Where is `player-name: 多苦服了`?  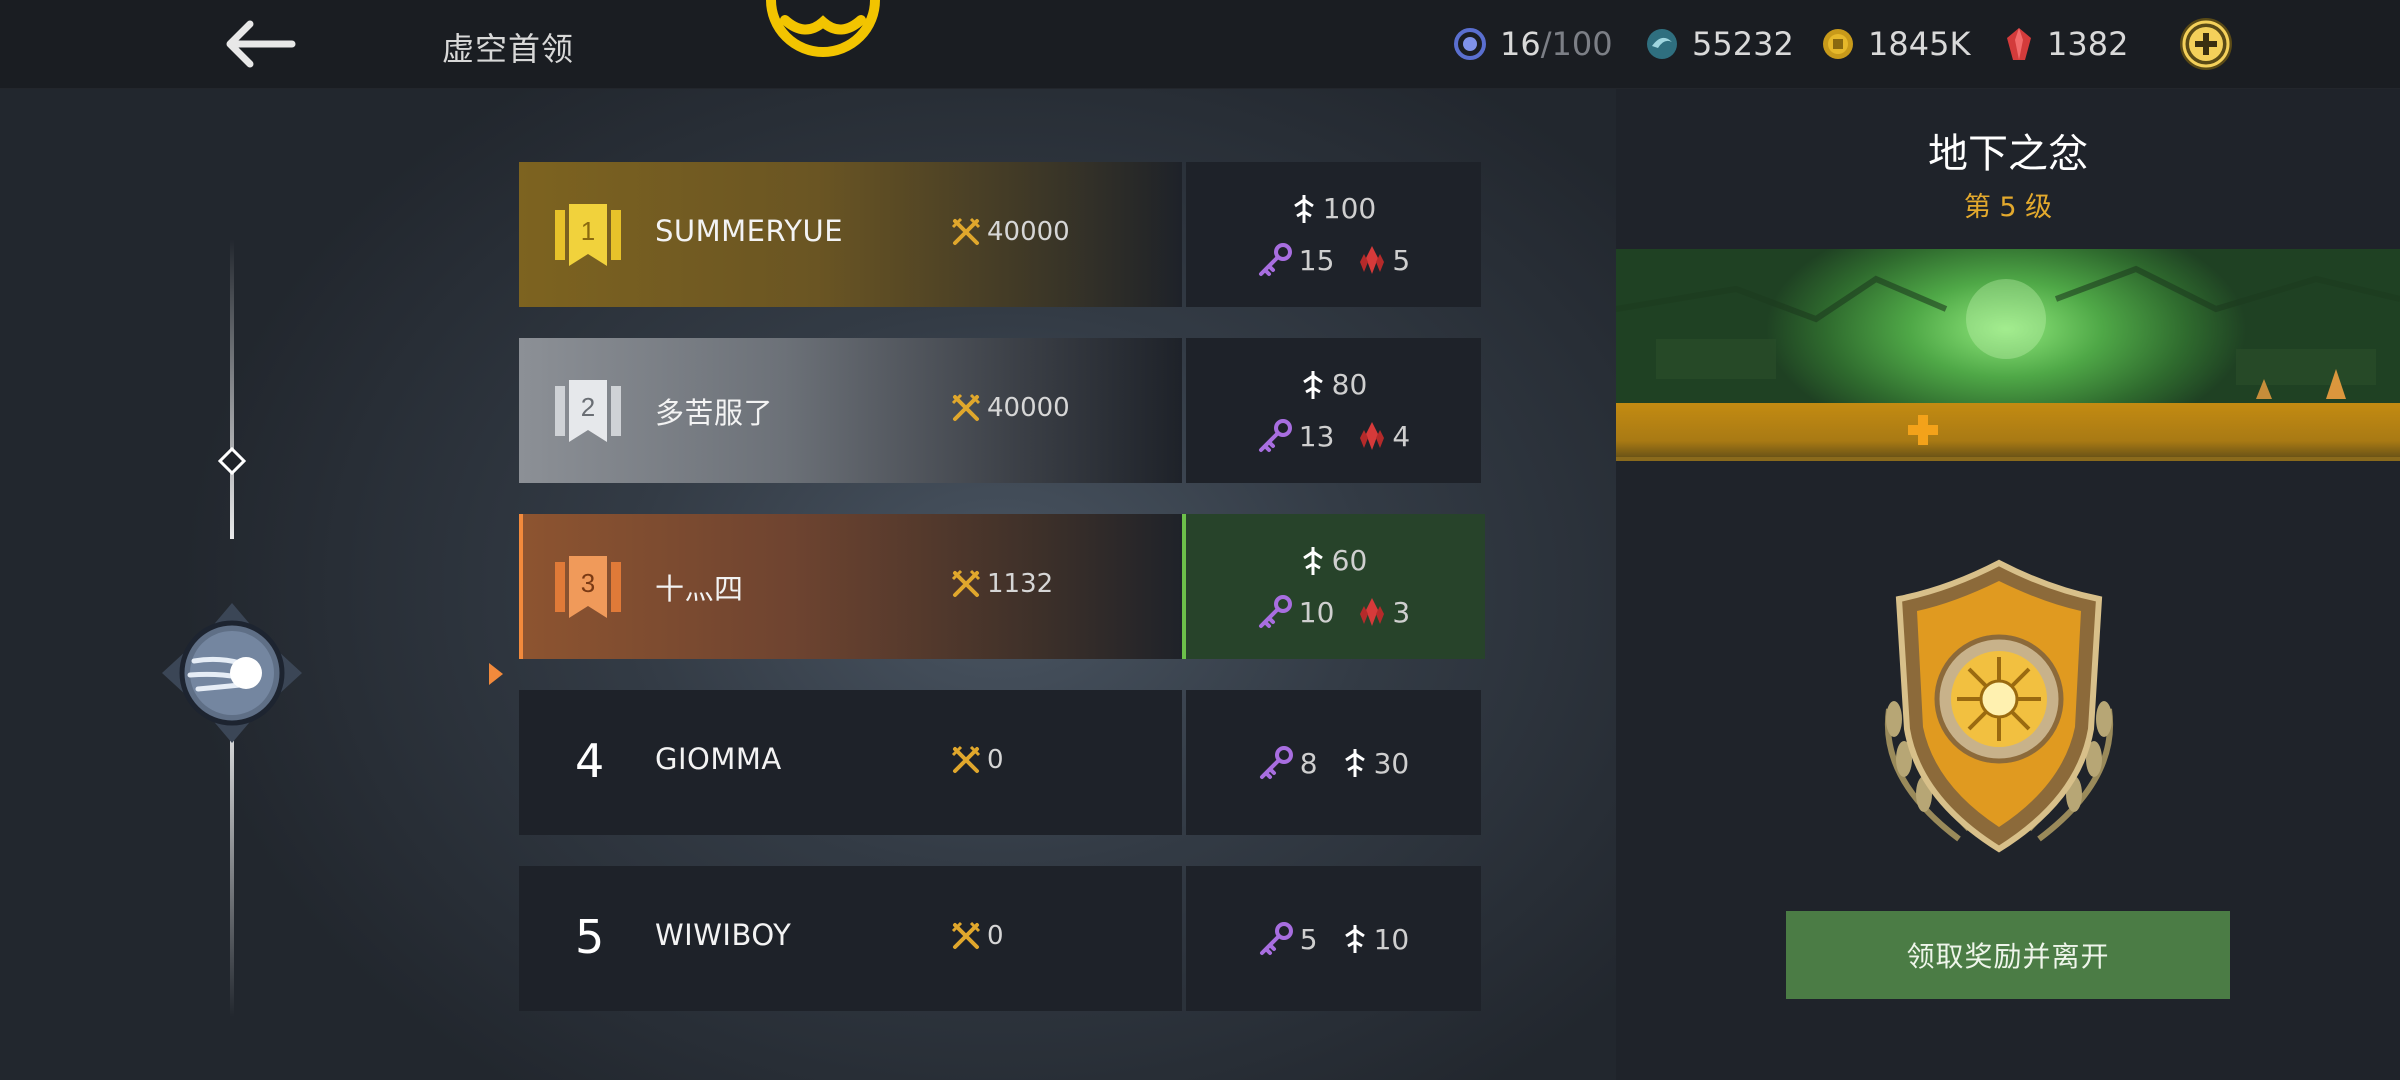 player-name: 多苦服了 is located at coordinates (714, 413).